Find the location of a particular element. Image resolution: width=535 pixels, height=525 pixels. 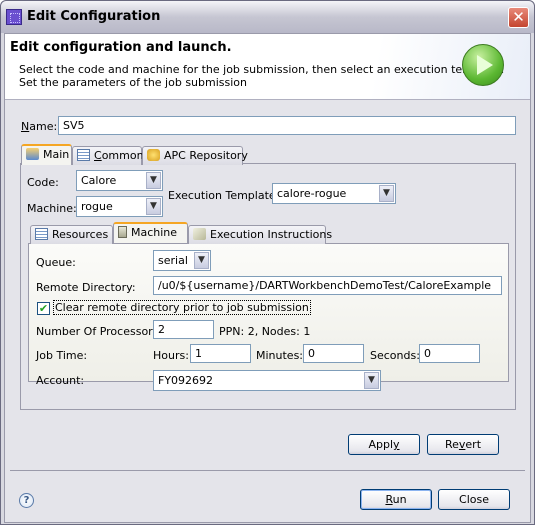

separator is located at coordinates (267, 470).